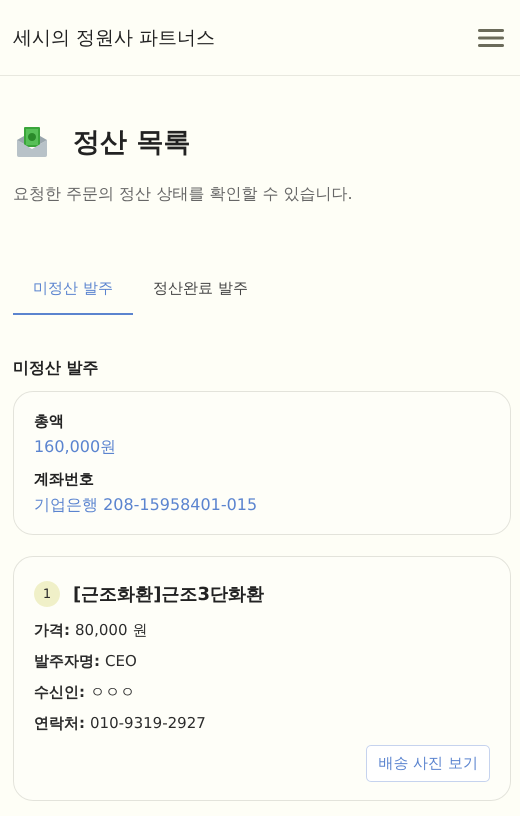 The height and width of the screenshot is (816, 520). Describe the element at coordinates (111, 630) in the screenshot. I see `field-value: 80,000 원` at that location.